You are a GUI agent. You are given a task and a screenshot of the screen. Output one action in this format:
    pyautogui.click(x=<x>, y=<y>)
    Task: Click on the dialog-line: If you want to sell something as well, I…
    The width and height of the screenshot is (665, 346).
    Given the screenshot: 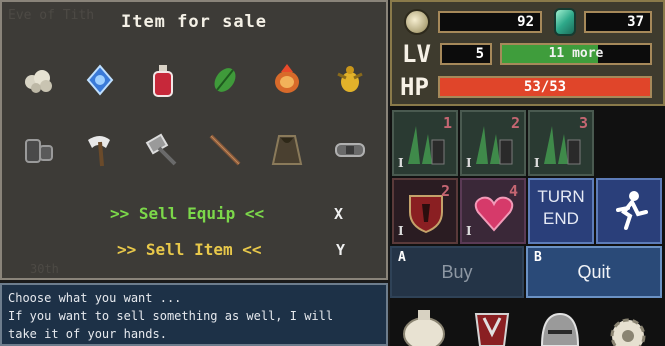 What is the action you would take?
    pyautogui.click(x=171, y=316)
    